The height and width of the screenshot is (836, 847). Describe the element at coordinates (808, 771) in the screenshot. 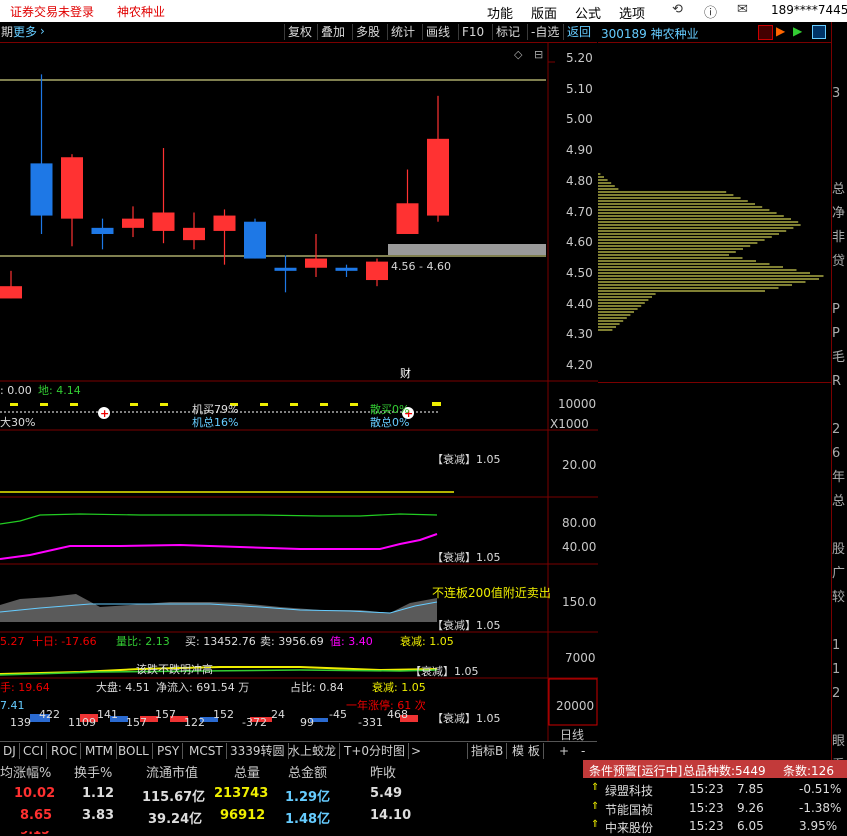

I see `alert-count: 条数:126` at that location.